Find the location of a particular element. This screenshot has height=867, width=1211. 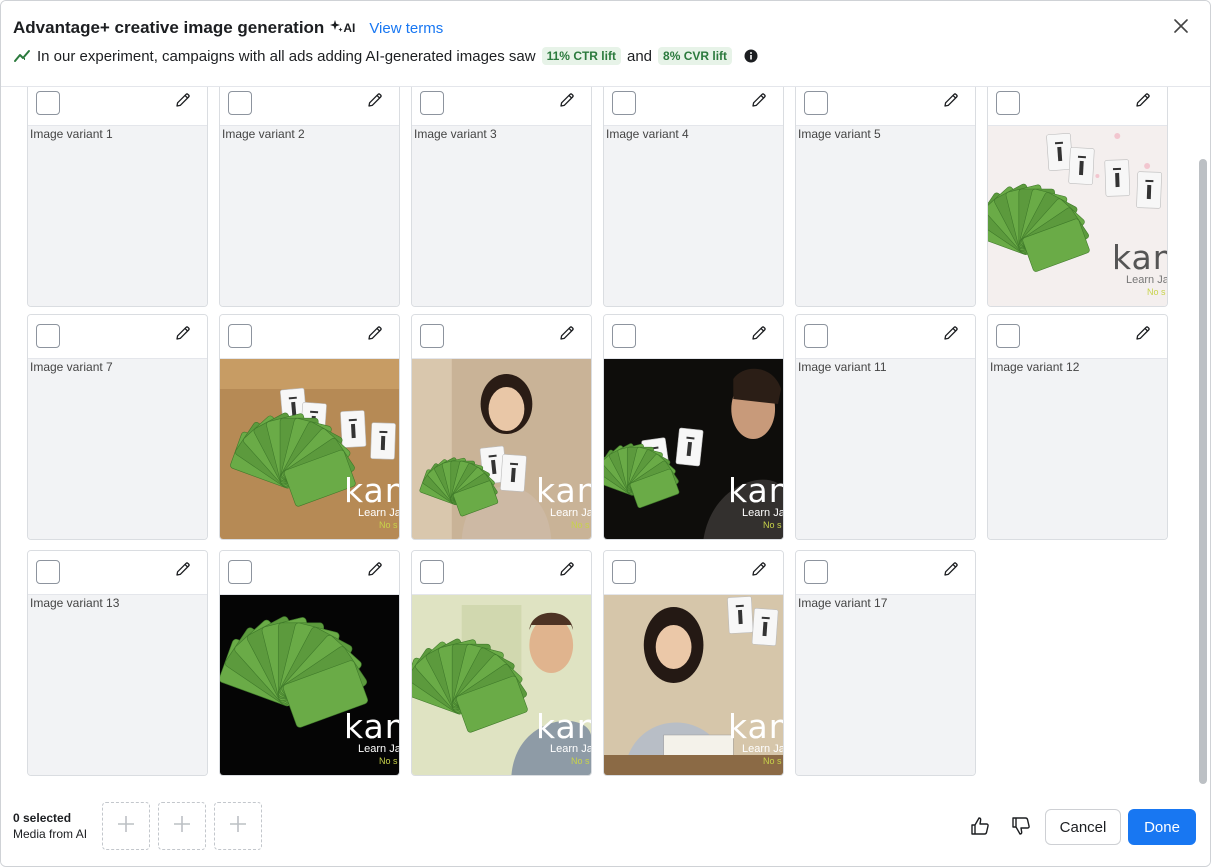

image-variant-card: Image variant 1 is located at coordinates (117, 197).